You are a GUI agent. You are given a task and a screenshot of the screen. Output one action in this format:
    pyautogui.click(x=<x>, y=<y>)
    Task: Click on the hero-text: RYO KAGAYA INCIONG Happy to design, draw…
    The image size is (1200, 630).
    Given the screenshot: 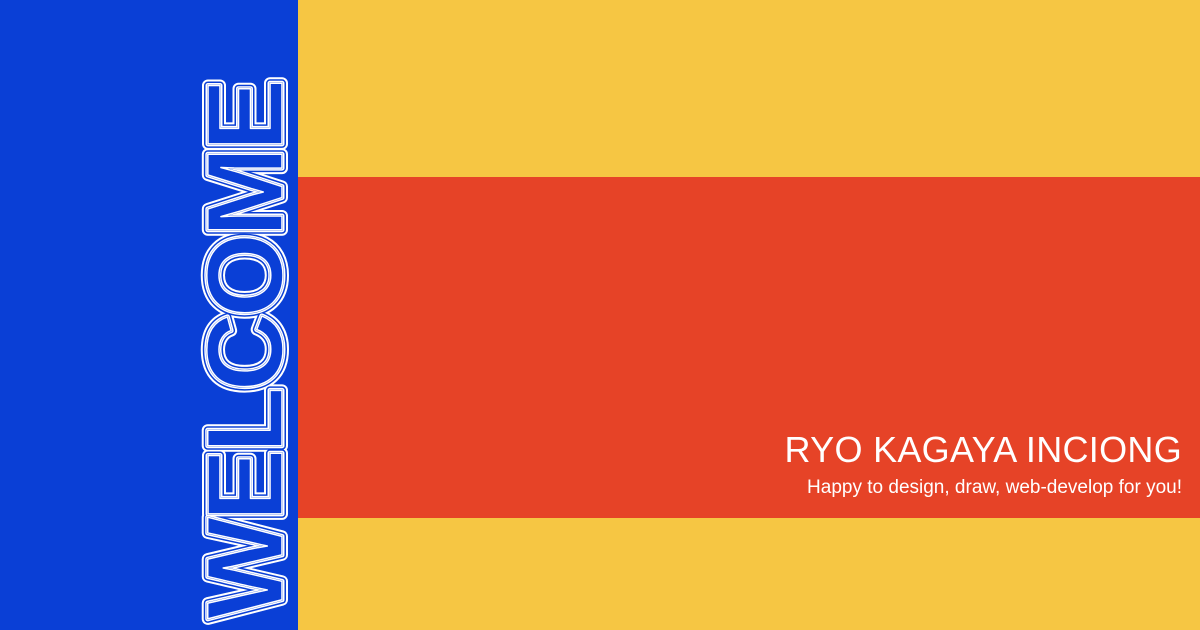 What is the action you would take?
    pyautogui.click(x=984, y=464)
    